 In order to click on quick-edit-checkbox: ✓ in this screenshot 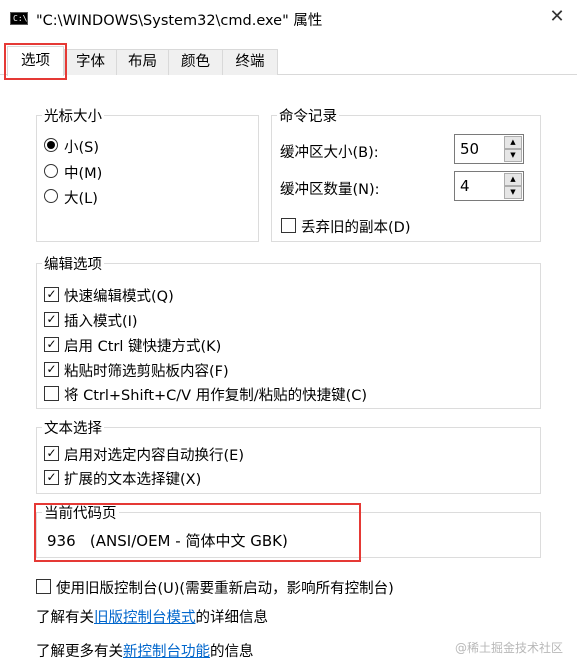, I will do `click(51, 294)`.